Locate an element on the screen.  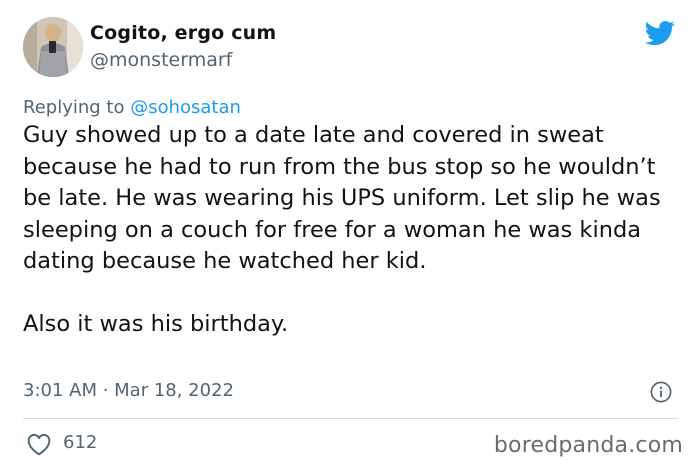
author-name: Cogito, ergo cum is located at coordinates (183, 33).